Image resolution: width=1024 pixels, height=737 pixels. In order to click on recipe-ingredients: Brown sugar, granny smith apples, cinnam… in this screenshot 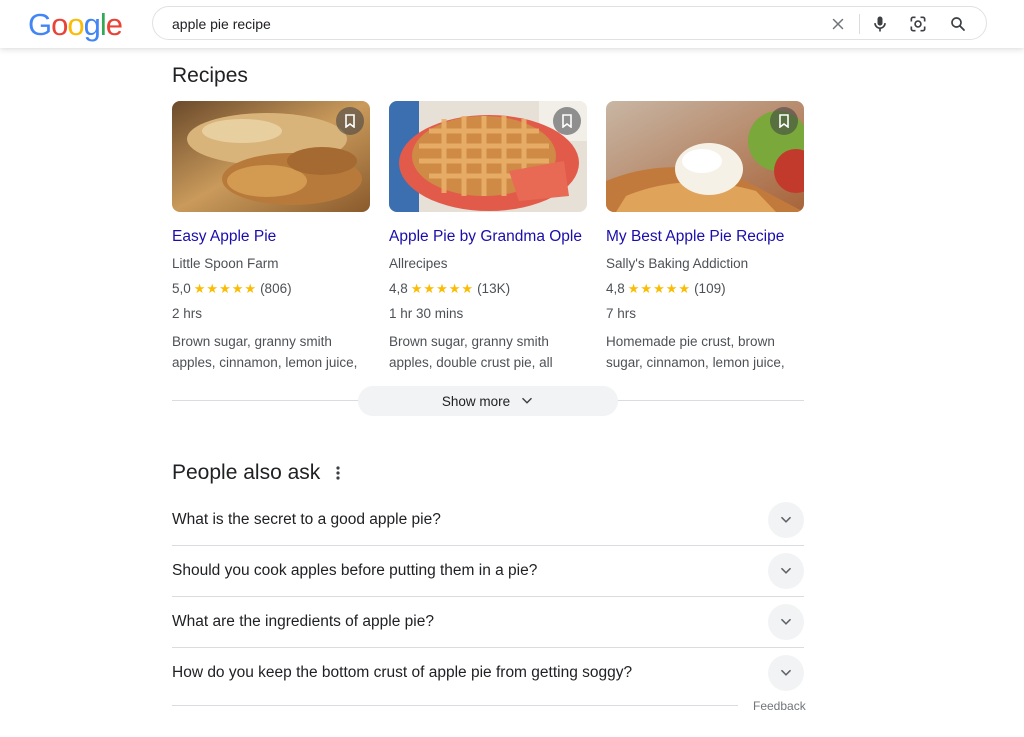, I will do `click(271, 352)`.